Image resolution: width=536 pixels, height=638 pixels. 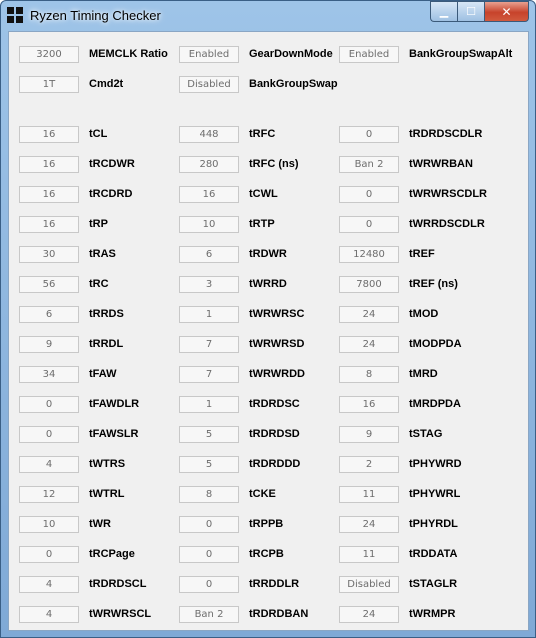 I want to click on window-controls: ▁ ☐ ✕, so click(x=479, y=11).